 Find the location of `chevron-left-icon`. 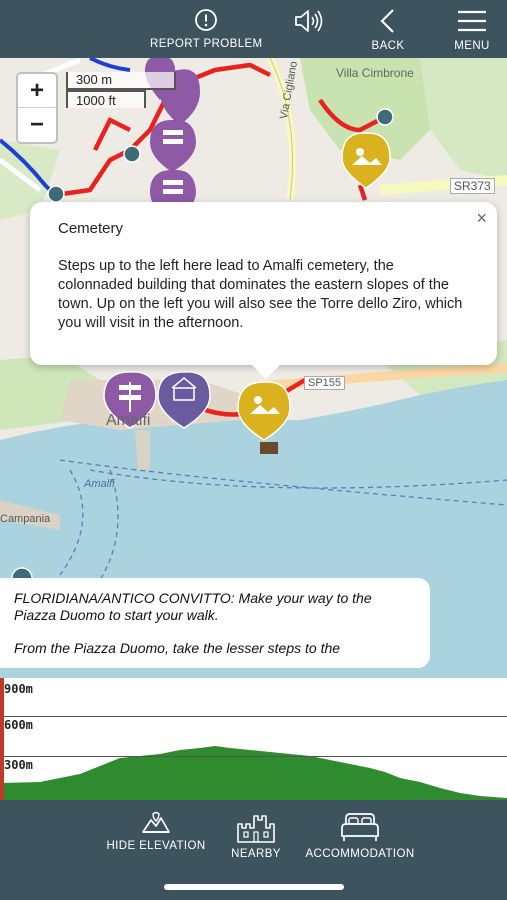

chevron-left-icon is located at coordinates (387, 21).